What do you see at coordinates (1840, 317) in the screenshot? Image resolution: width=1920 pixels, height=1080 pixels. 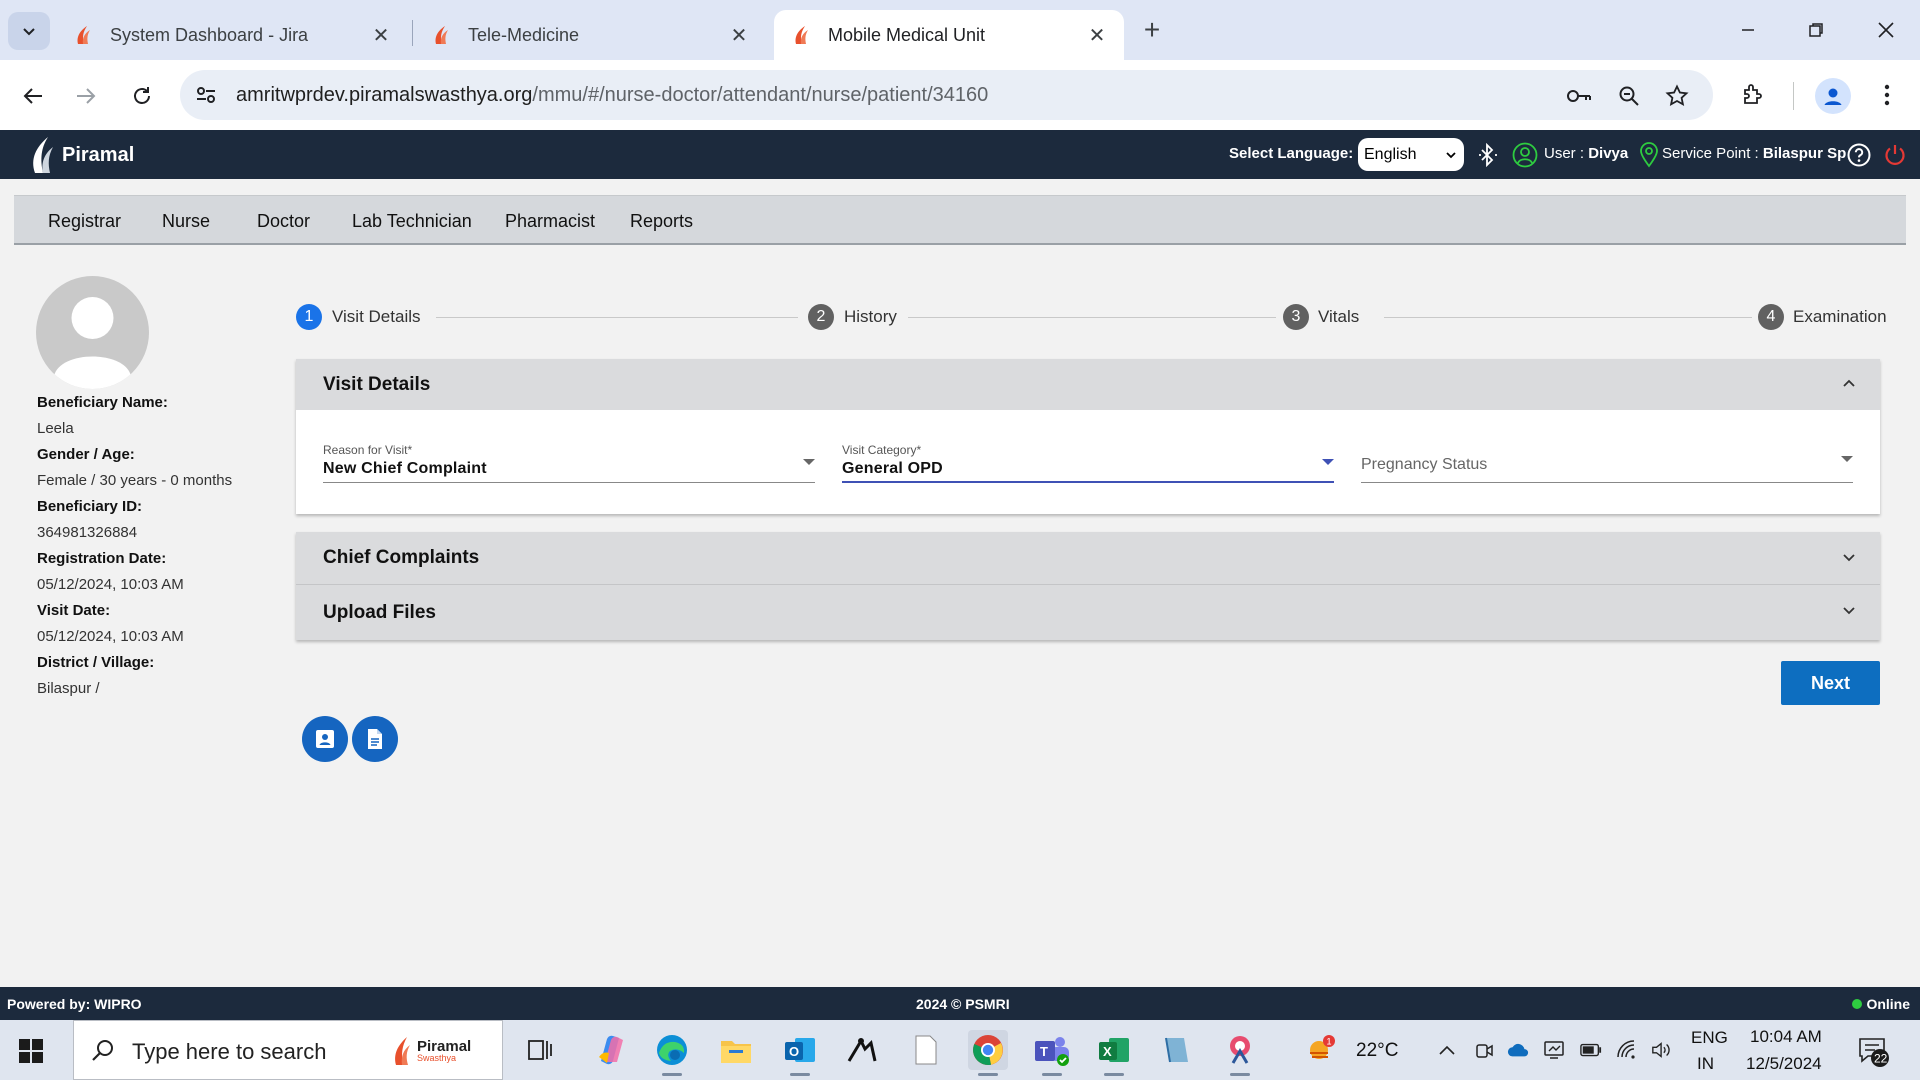 I see `step-4-label: Examination` at bounding box center [1840, 317].